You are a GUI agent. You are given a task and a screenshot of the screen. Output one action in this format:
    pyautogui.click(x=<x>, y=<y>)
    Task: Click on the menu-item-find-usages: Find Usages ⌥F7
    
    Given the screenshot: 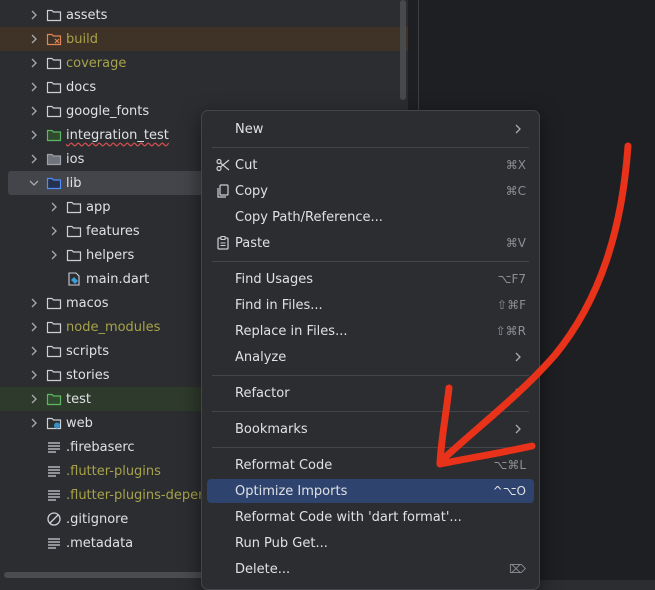 What is the action you would take?
    pyautogui.click(x=370, y=279)
    